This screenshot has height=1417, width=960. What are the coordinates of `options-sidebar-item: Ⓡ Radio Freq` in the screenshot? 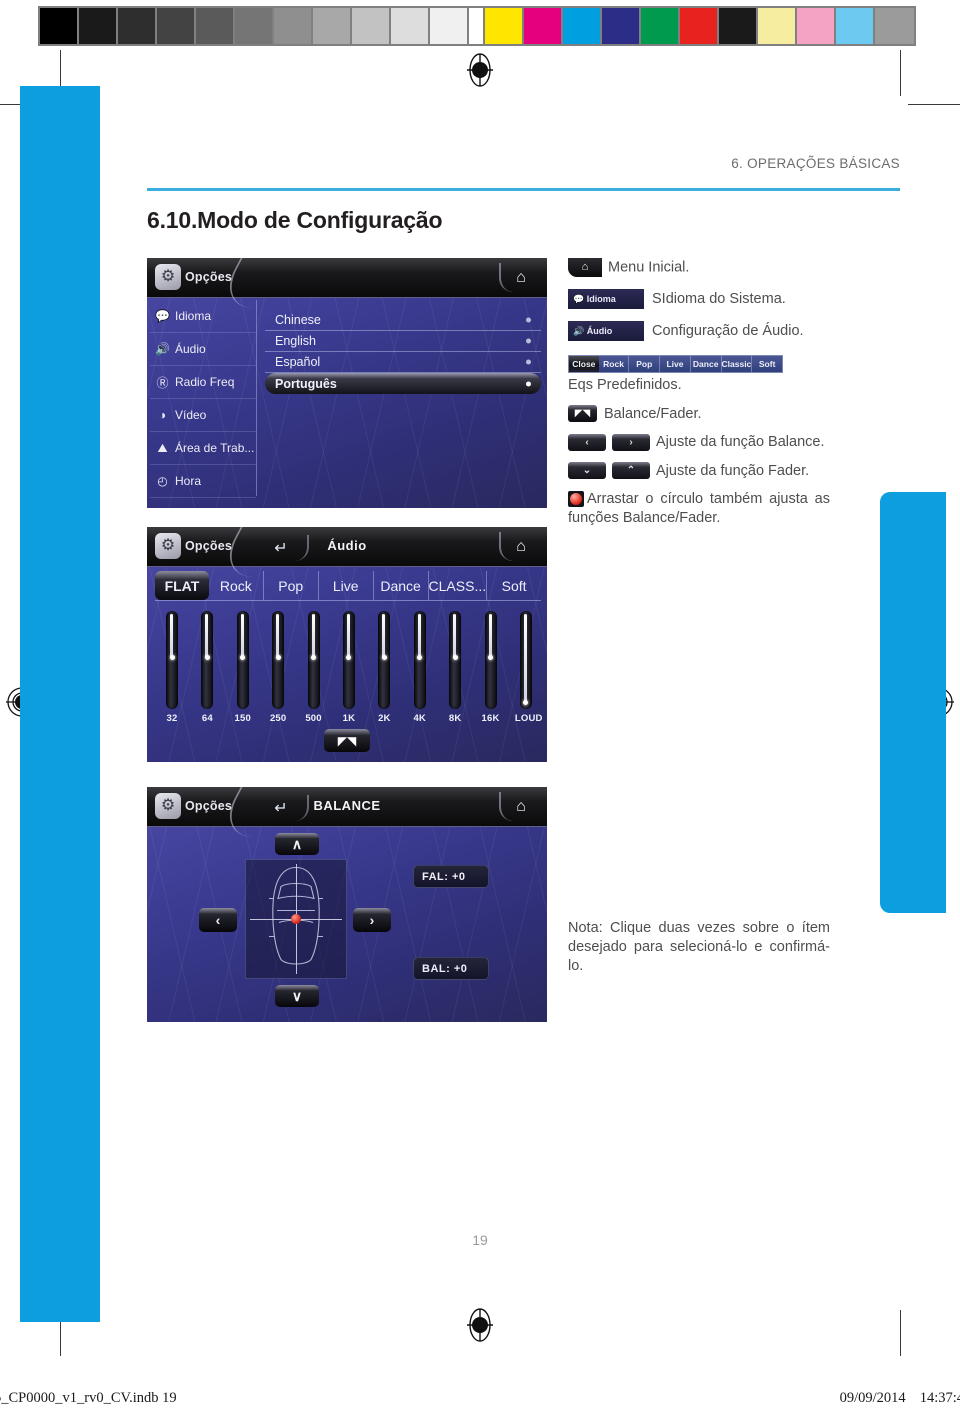 It's located at (203, 382).